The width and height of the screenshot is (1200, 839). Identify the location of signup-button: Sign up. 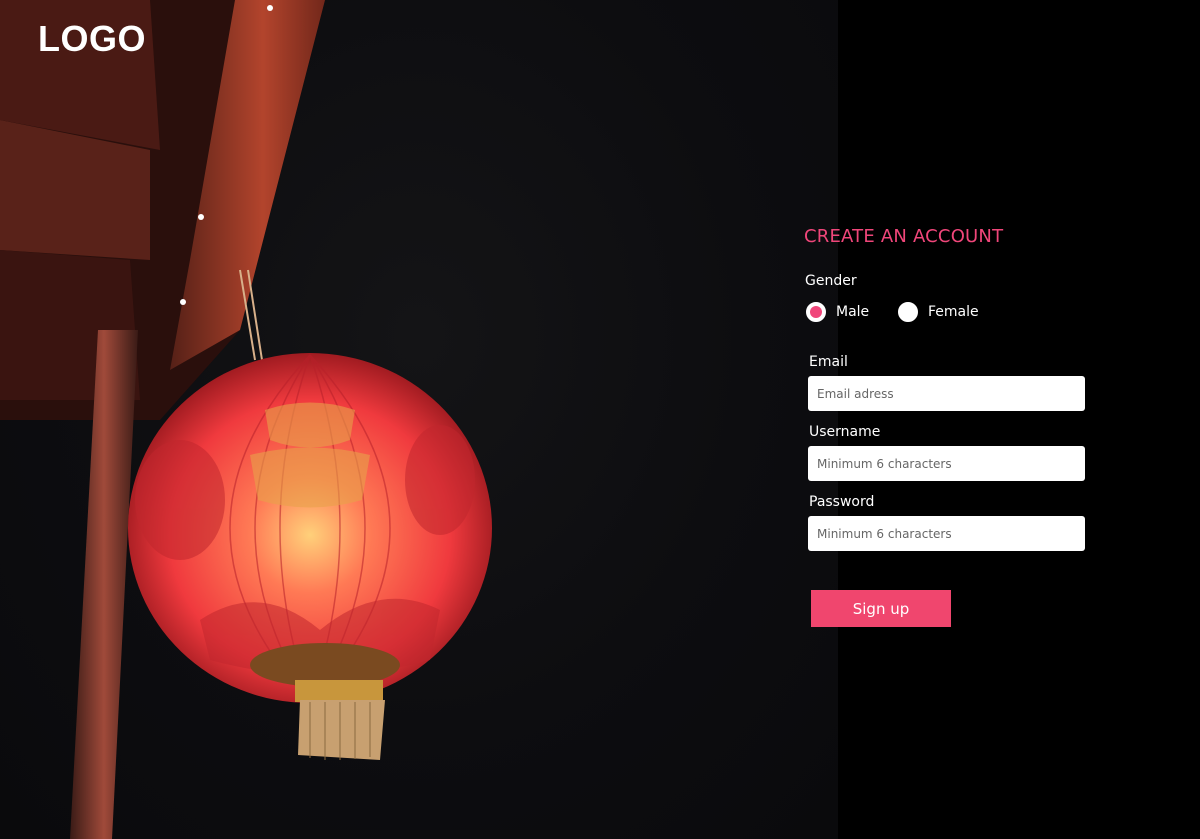
(881, 608).